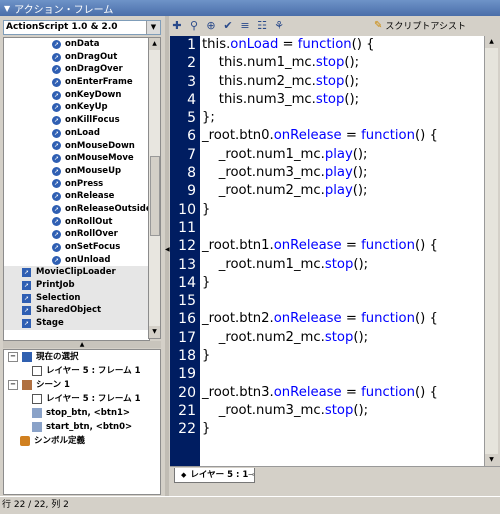 The image size is (500, 514). I want to click on class-item: ➚ SharedObject, so click(76, 311).